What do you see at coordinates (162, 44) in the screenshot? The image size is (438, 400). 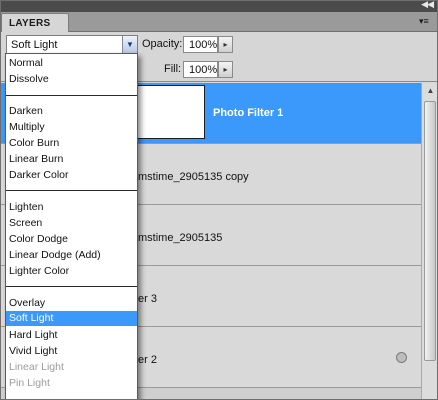 I see `opacity-label: Opacity:` at bounding box center [162, 44].